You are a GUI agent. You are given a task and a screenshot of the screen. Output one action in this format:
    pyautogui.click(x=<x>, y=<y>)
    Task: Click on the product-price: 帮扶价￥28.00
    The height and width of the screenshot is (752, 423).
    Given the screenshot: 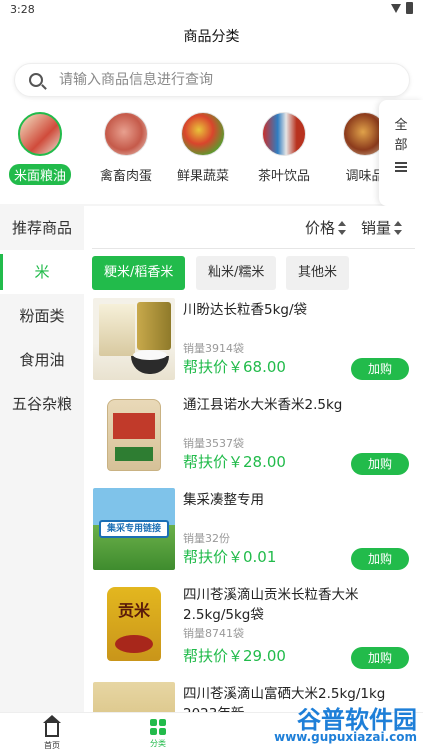 What is the action you would take?
    pyautogui.click(x=234, y=462)
    